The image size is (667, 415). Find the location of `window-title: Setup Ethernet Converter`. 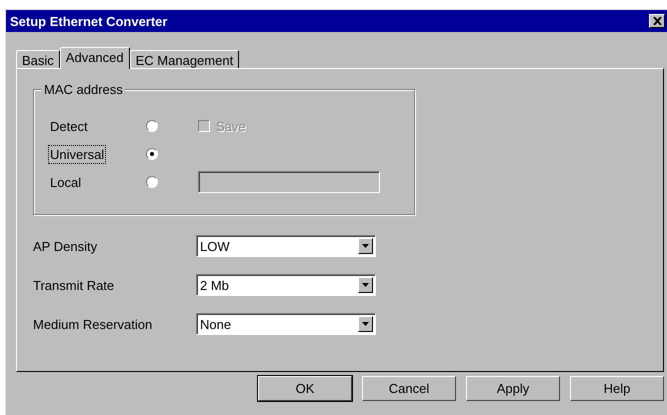

window-title: Setup Ethernet Converter is located at coordinates (89, 21).